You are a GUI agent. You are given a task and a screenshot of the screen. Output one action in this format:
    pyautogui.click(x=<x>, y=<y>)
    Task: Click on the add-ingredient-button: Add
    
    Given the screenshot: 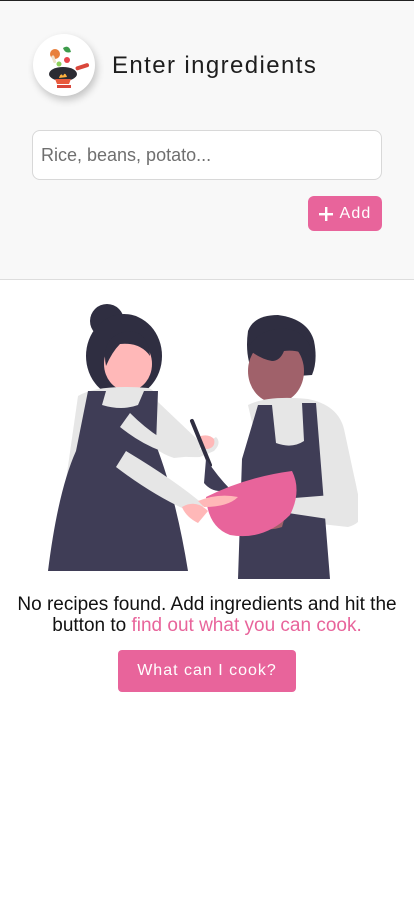 What is the action you would take?
    pyautogui.click(x=345, y=213)
    